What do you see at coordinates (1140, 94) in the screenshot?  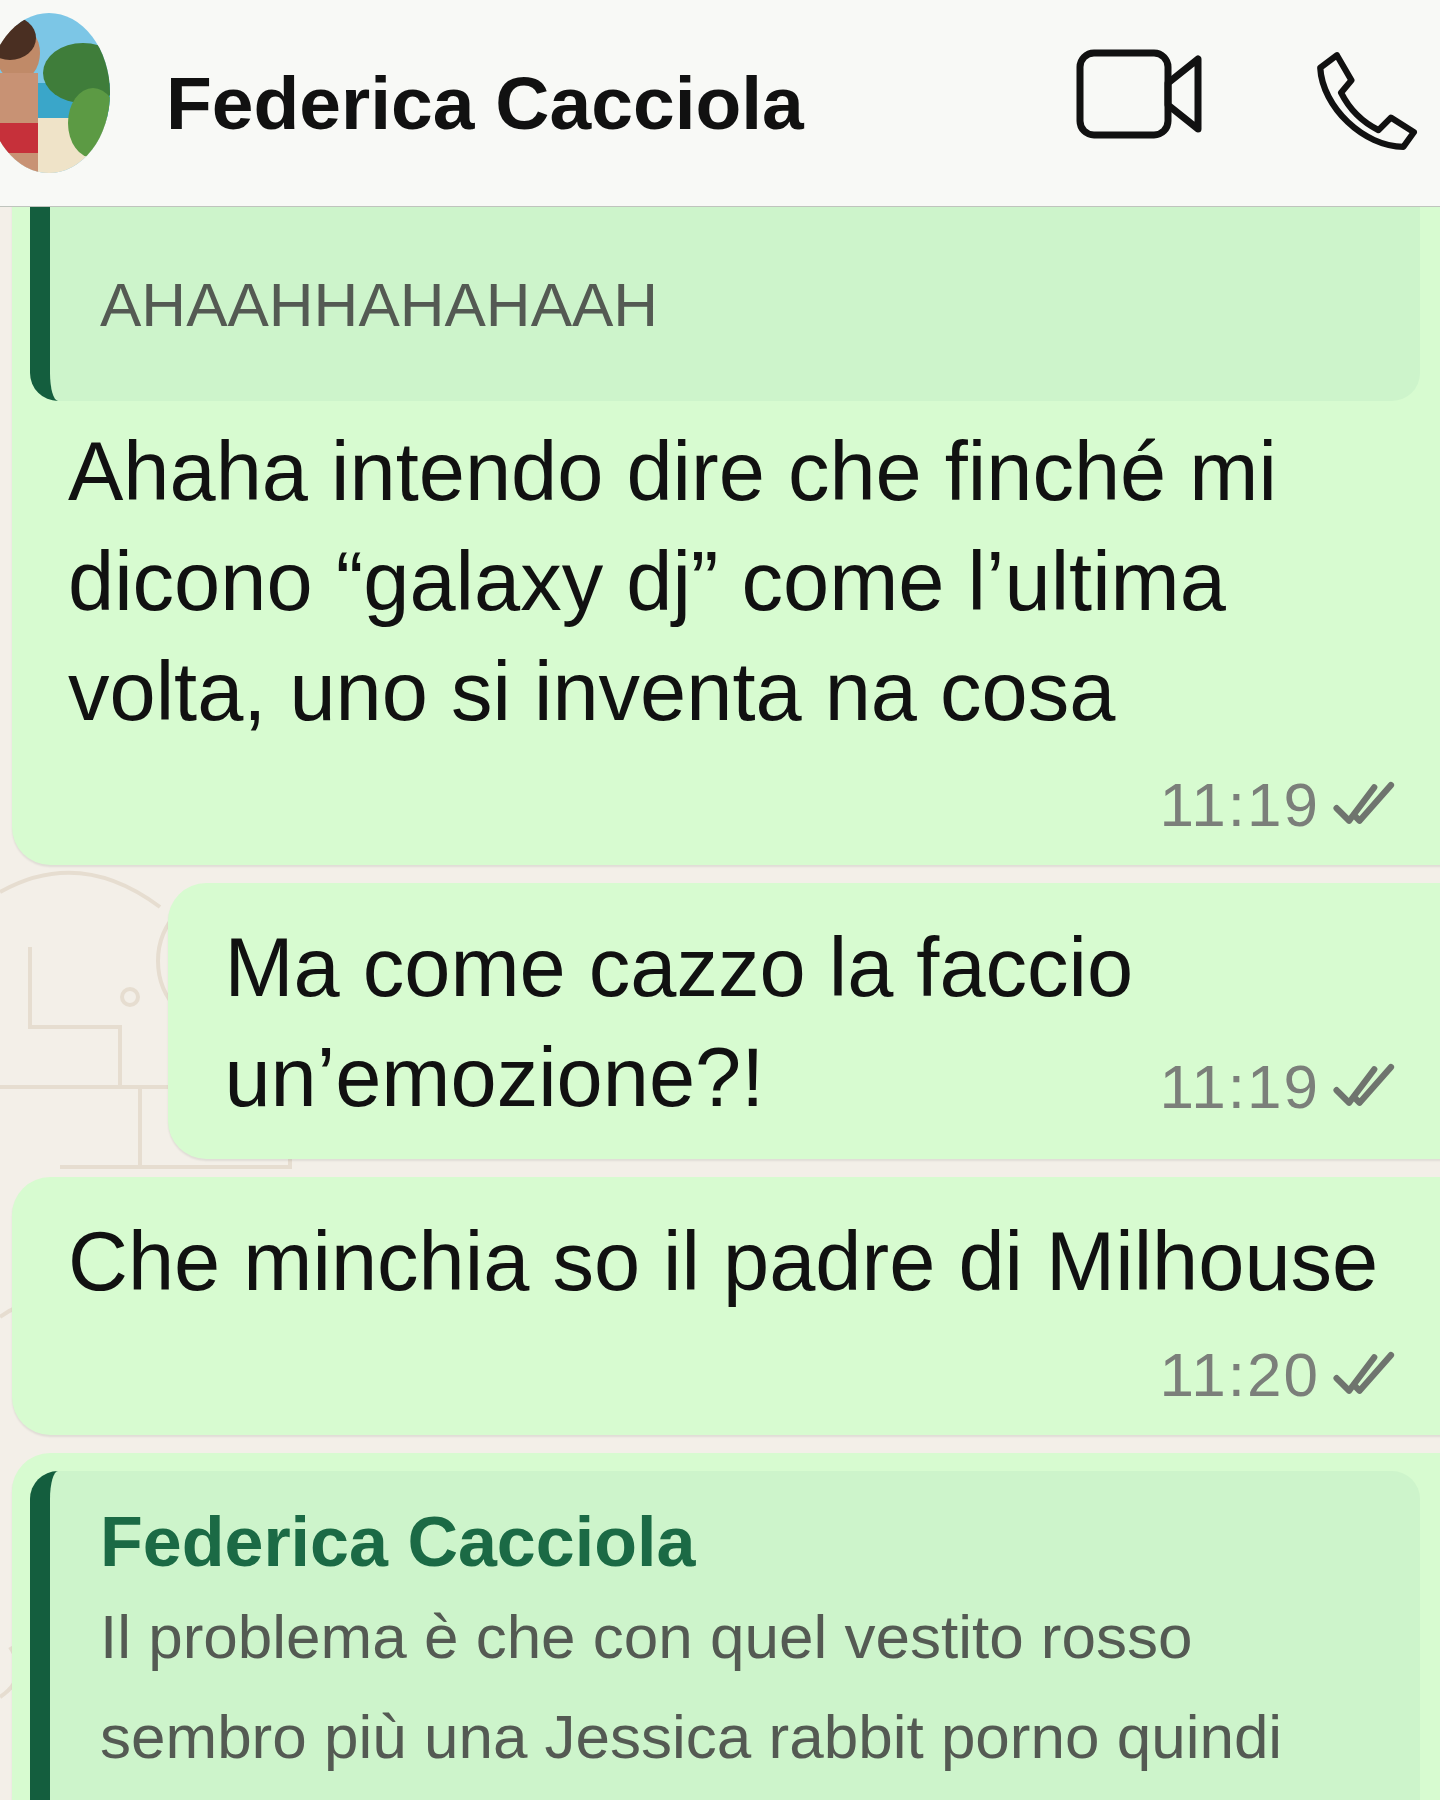 I see `video-camera-icon` at bounding box center [1140, 94].